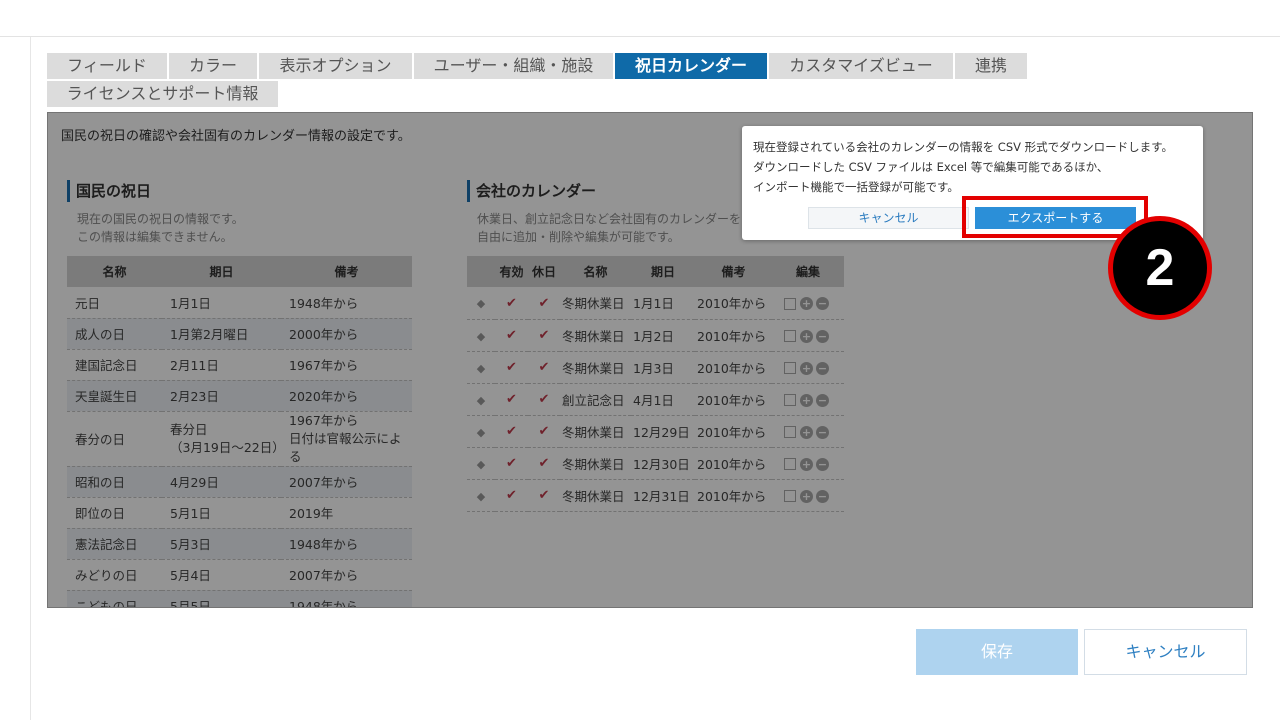 This screenshot has width=1280, height=720. I want to click on dialog-cancel-button: キャンセル, so click(888, 218).